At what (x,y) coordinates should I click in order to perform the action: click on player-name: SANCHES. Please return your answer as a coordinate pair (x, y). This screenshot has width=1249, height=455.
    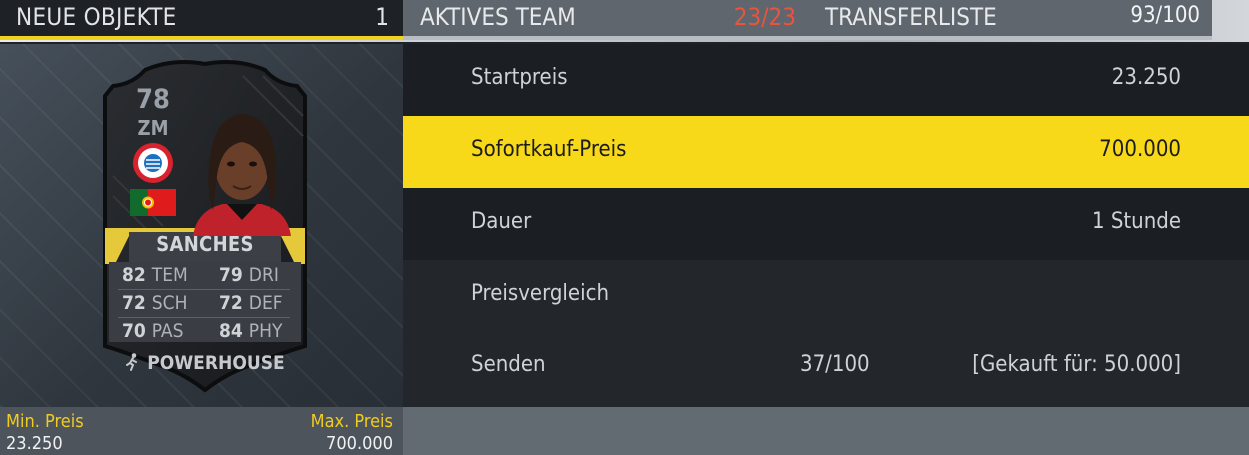
    Looking at the image, I should click on (205, 244).